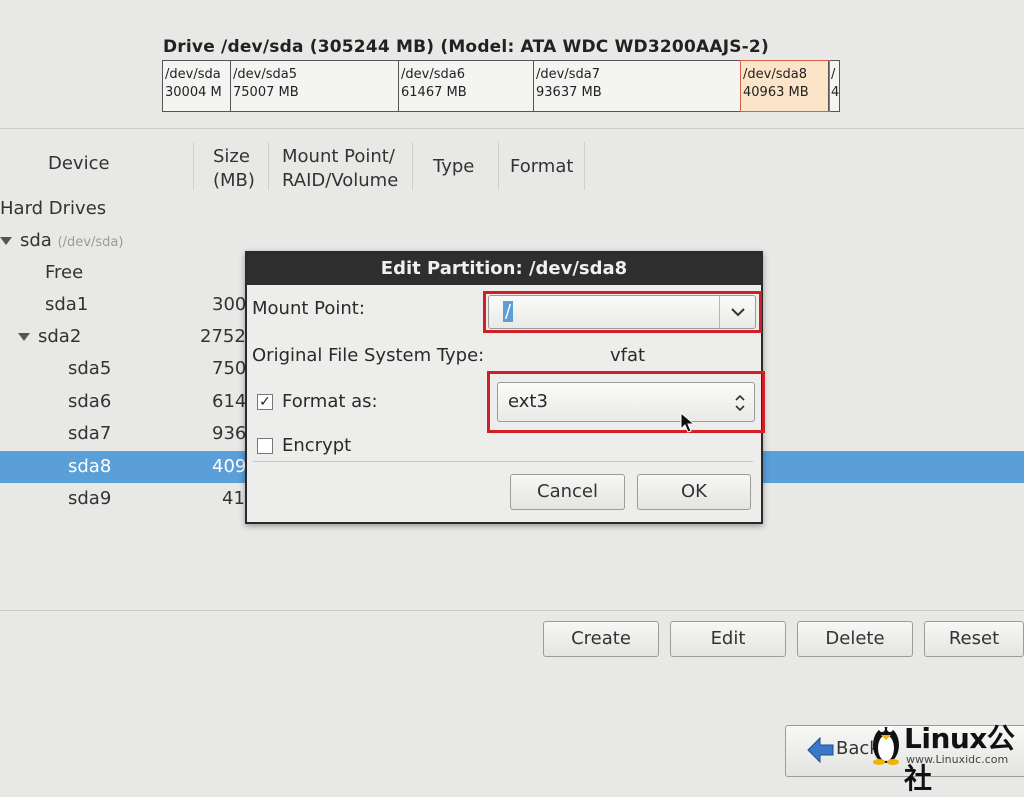  What do you see at coordinates (234, 169) in the screenshot?
I see `col-header-size: Size (MB)` at bounding box center [234, 169].